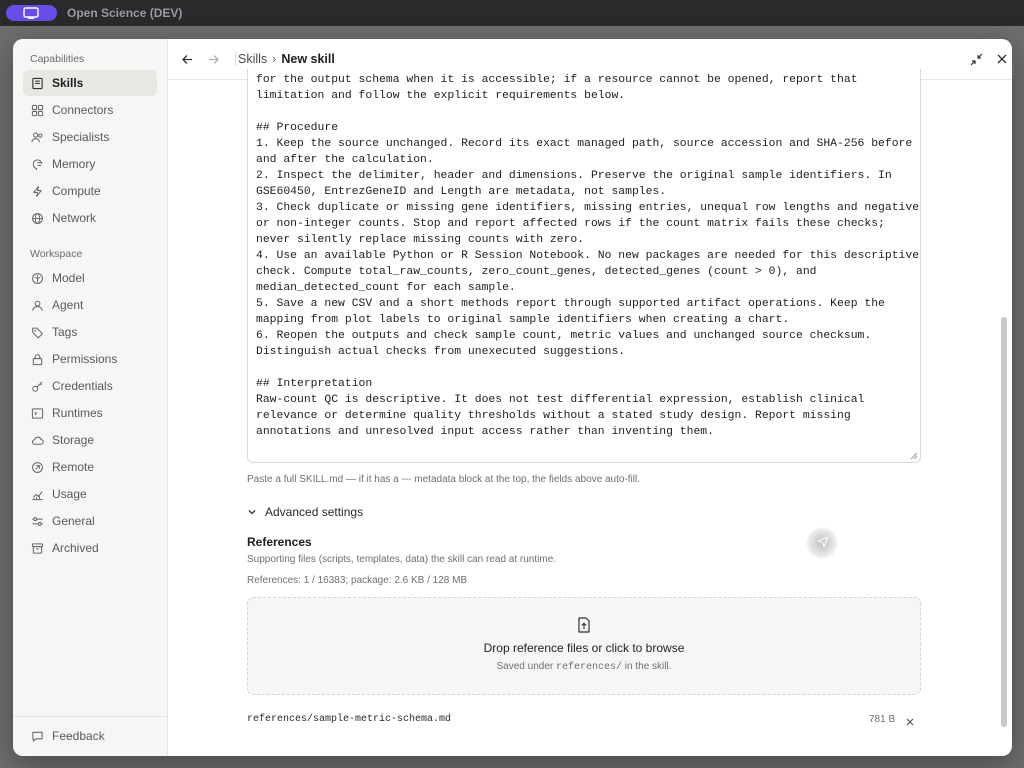 The image size is (1024, 768). Describe the element at coordinates (279, 542) in the screenshot. I see `references-title: References` at that location.